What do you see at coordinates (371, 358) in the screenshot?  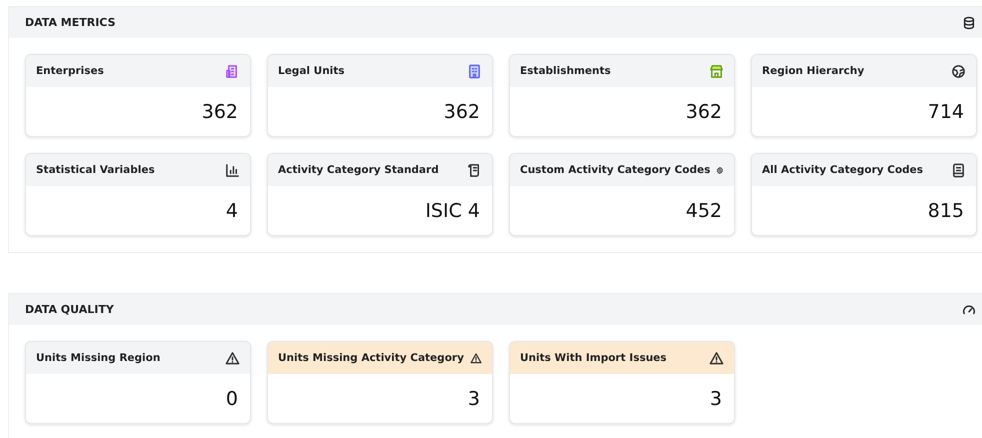 I see `card-title: Units Missing Activity Category` at bounding box center [371, 358].